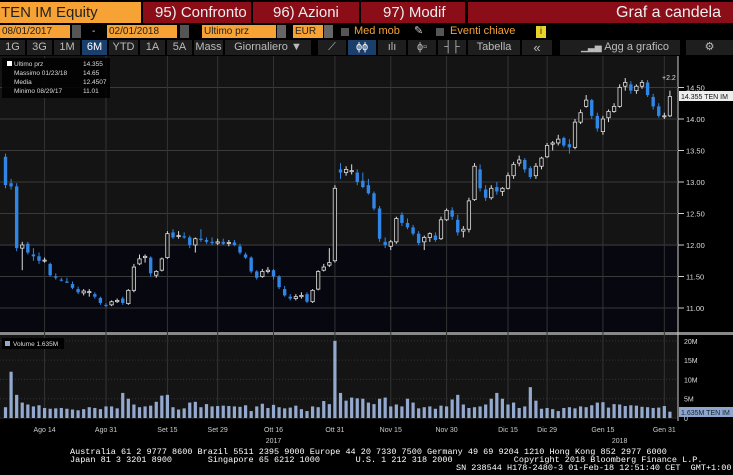 This screenshot has width=733, height=475. Describe the element at coordinates (123, 47) in the screenshot. I see `period-ytd: YTD` at that location.